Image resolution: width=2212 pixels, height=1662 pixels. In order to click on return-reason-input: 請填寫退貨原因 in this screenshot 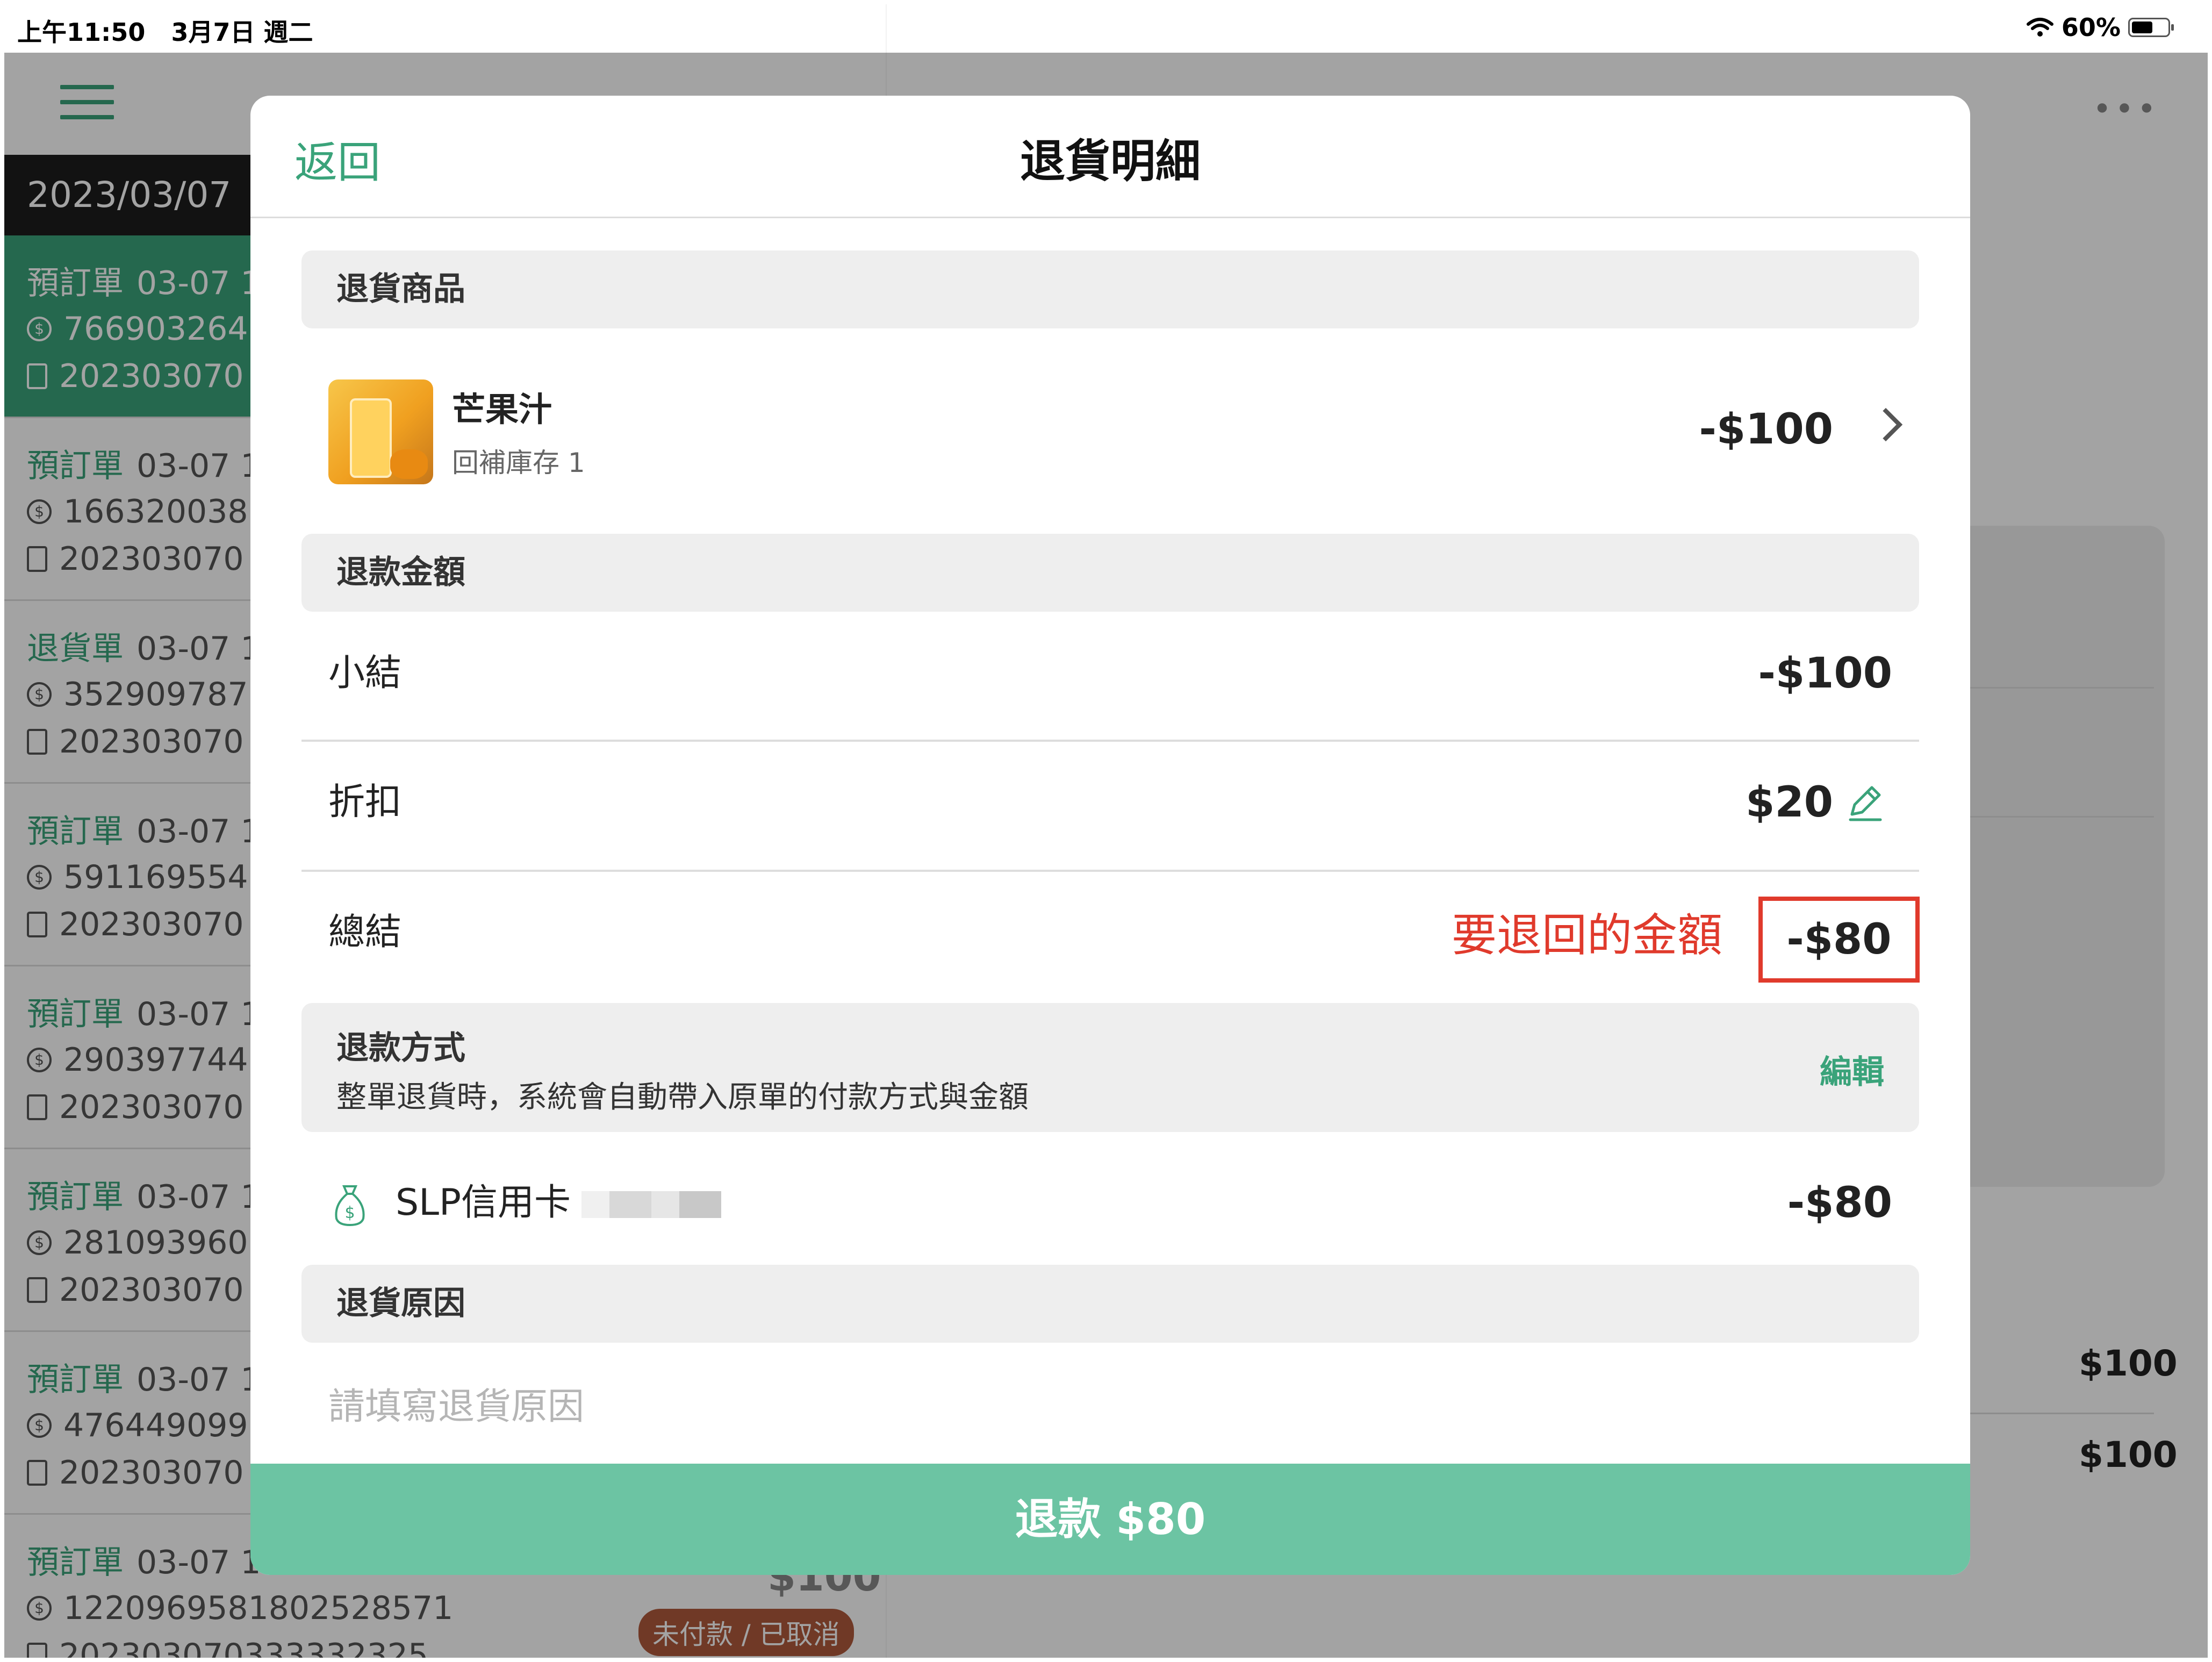, I will do `click(1110, 1407)`.